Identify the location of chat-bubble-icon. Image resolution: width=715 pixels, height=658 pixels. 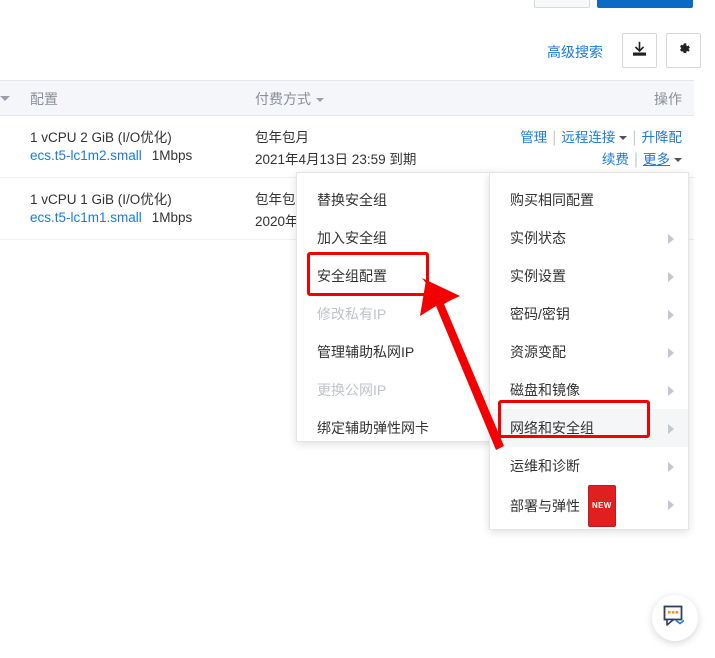
(675, 618).